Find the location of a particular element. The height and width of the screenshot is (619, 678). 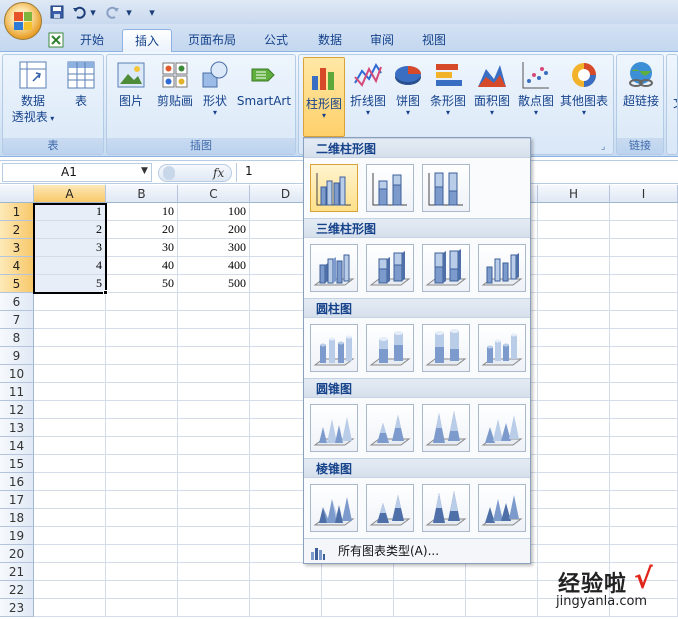

dialog-launcher-icon: ⌟ is located at coordinates (606, 147).